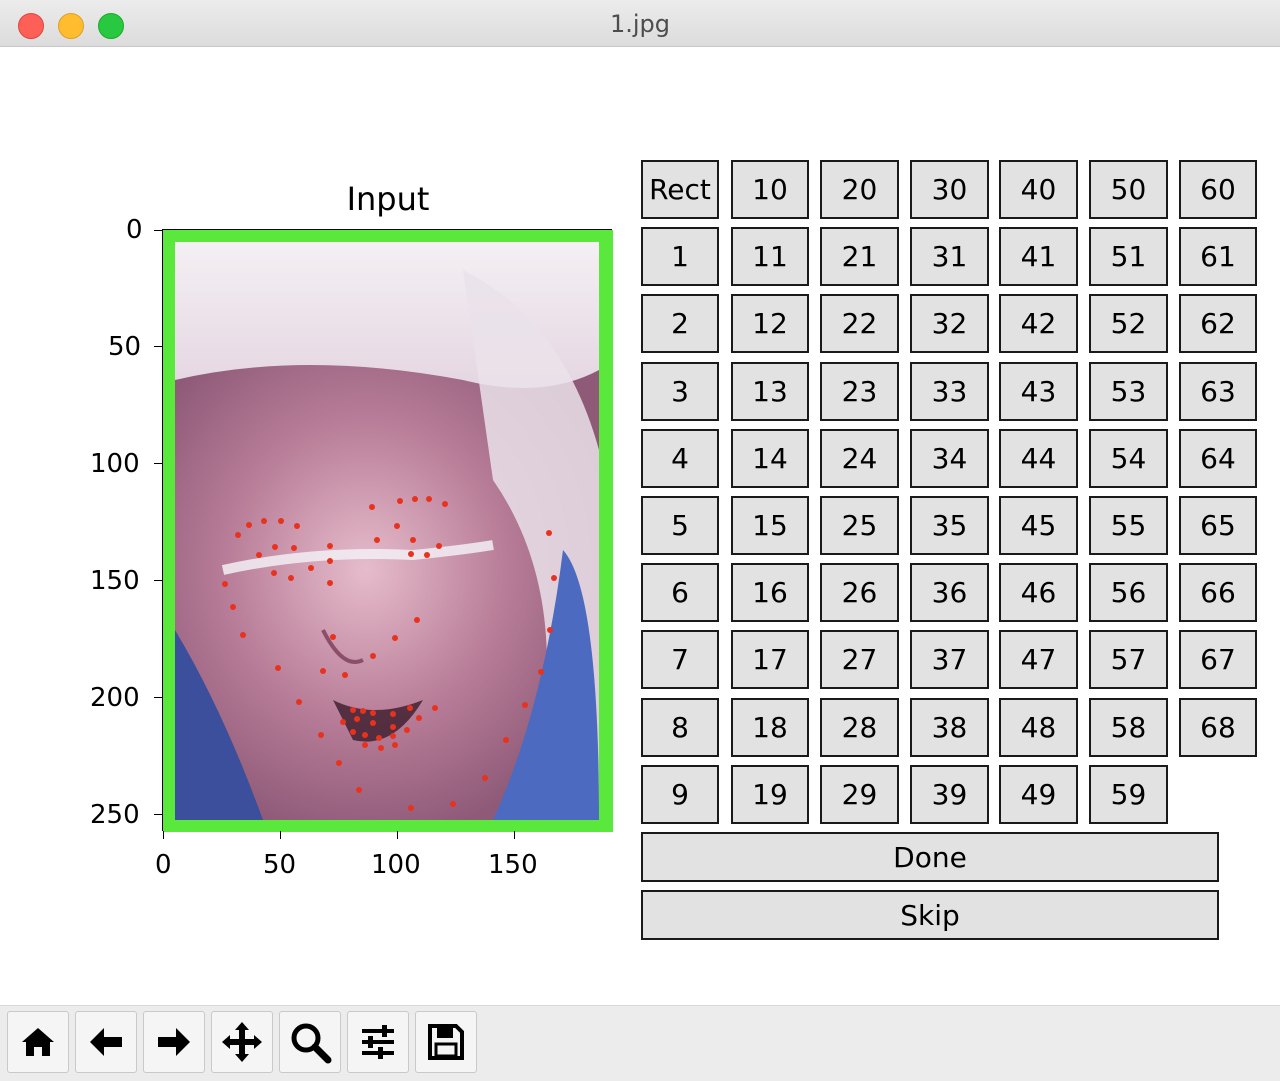  I want to click on landmark-button-67: 67, so click(1218, 659).